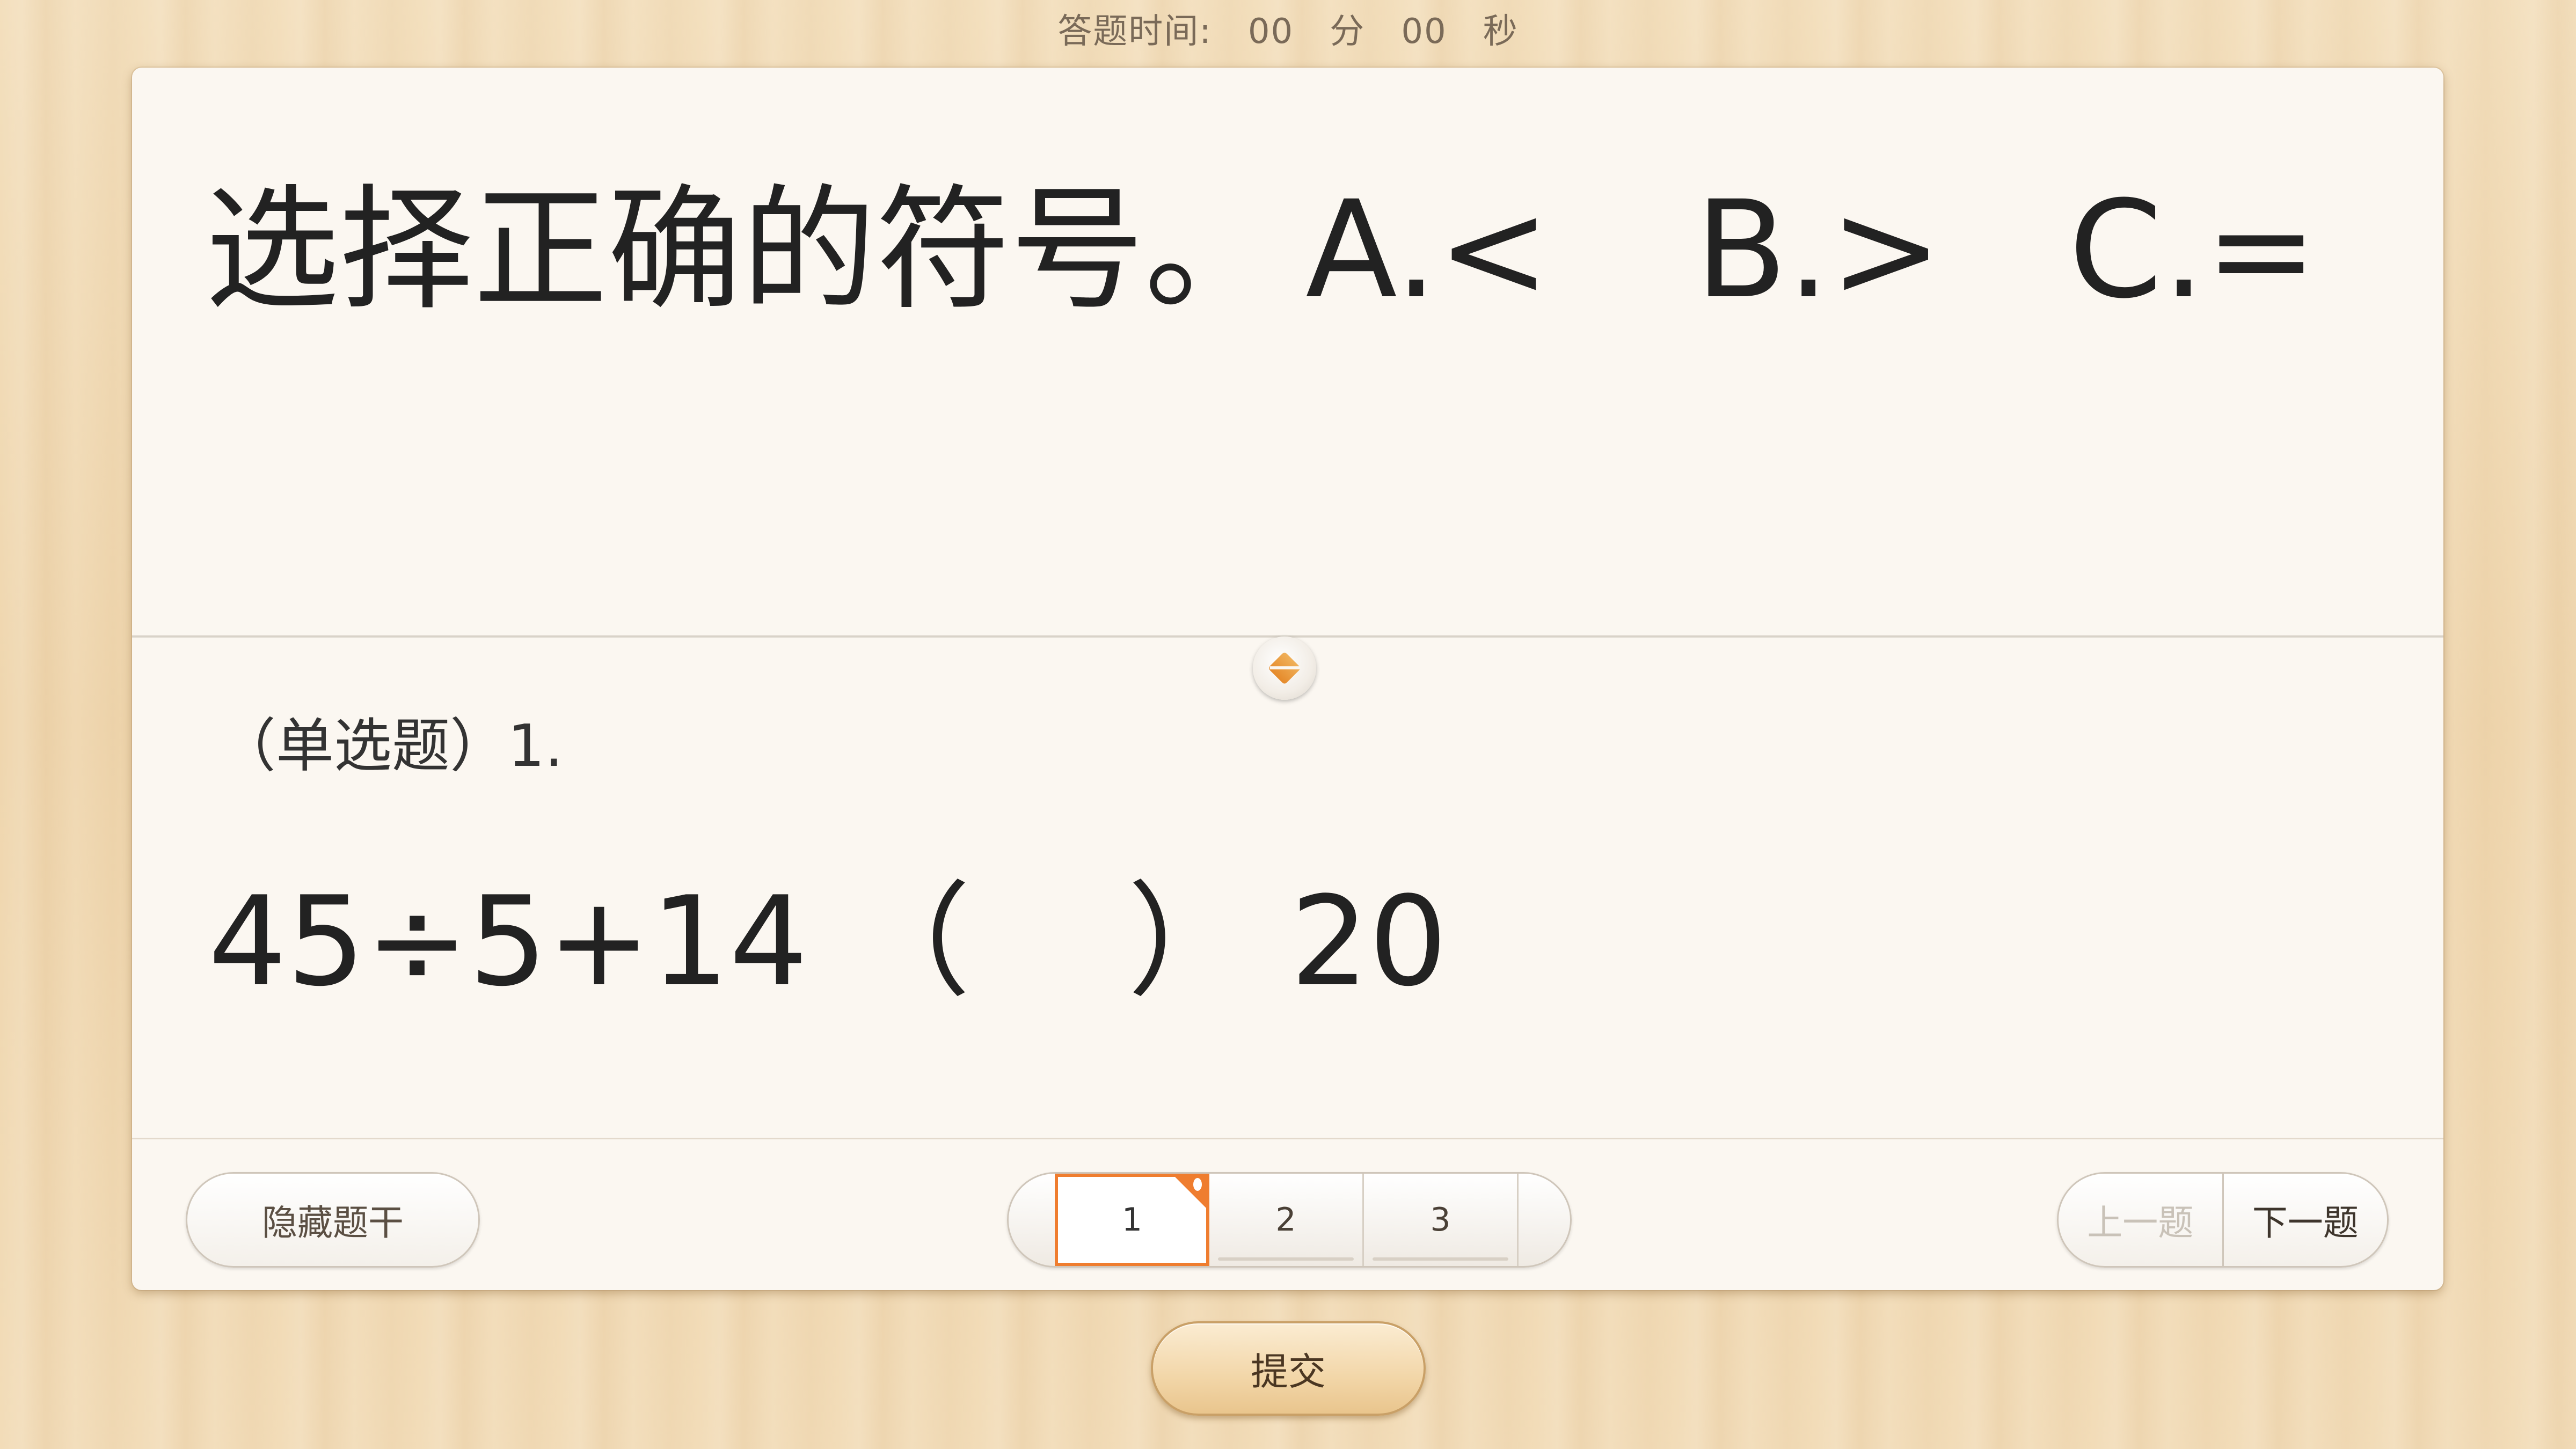 The height and width of the screenshot is (1449, 2576). I want to click on question-nav: 上一题 下一题, so click(2223, 1220).